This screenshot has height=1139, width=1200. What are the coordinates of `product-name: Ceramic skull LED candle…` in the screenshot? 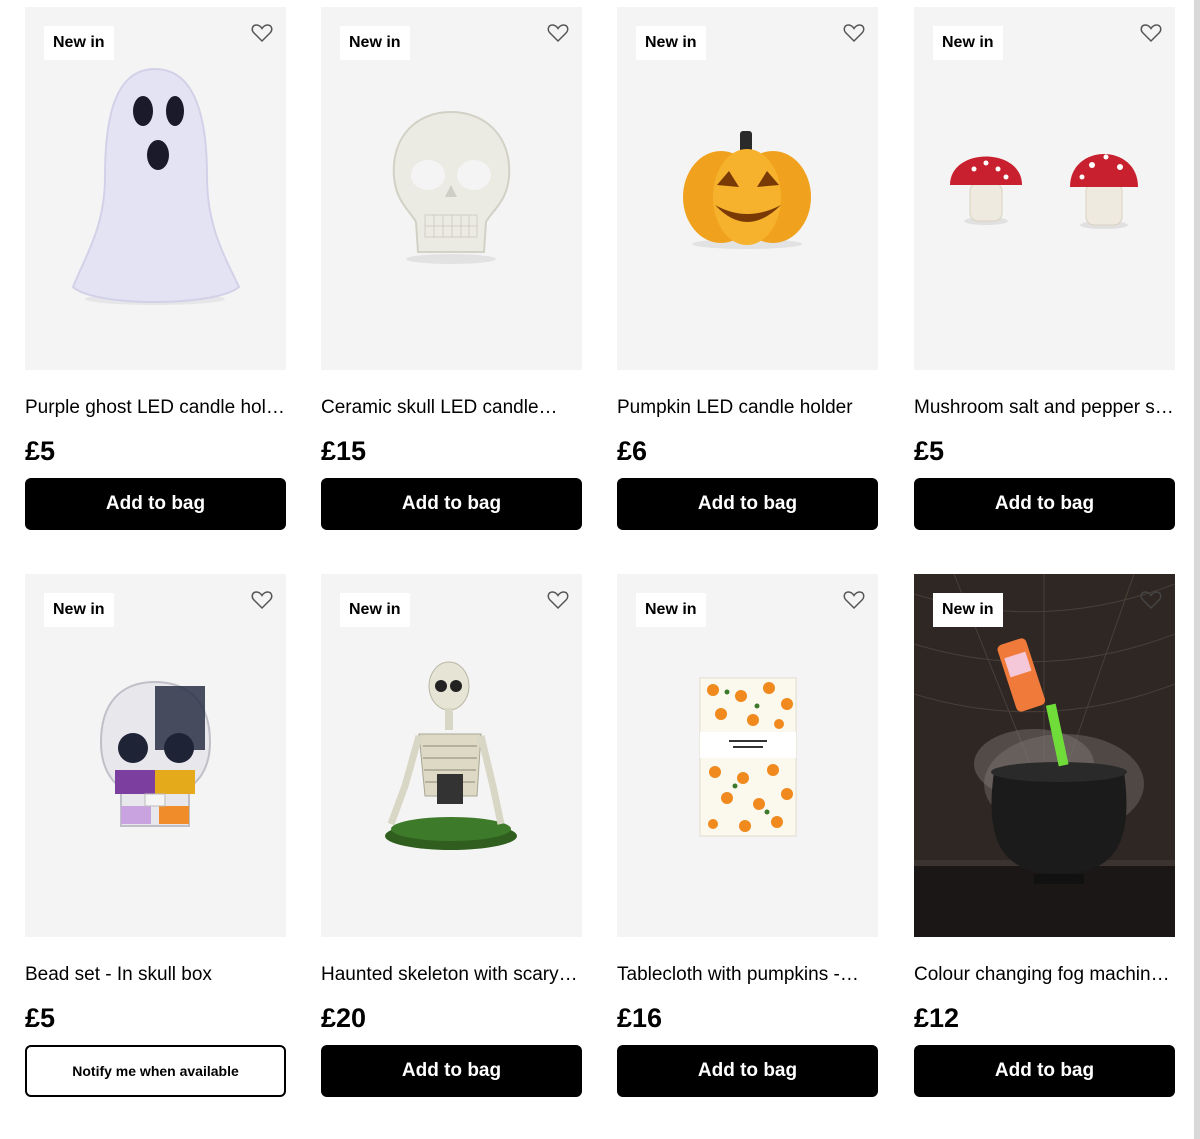 It's located at (451, 408).